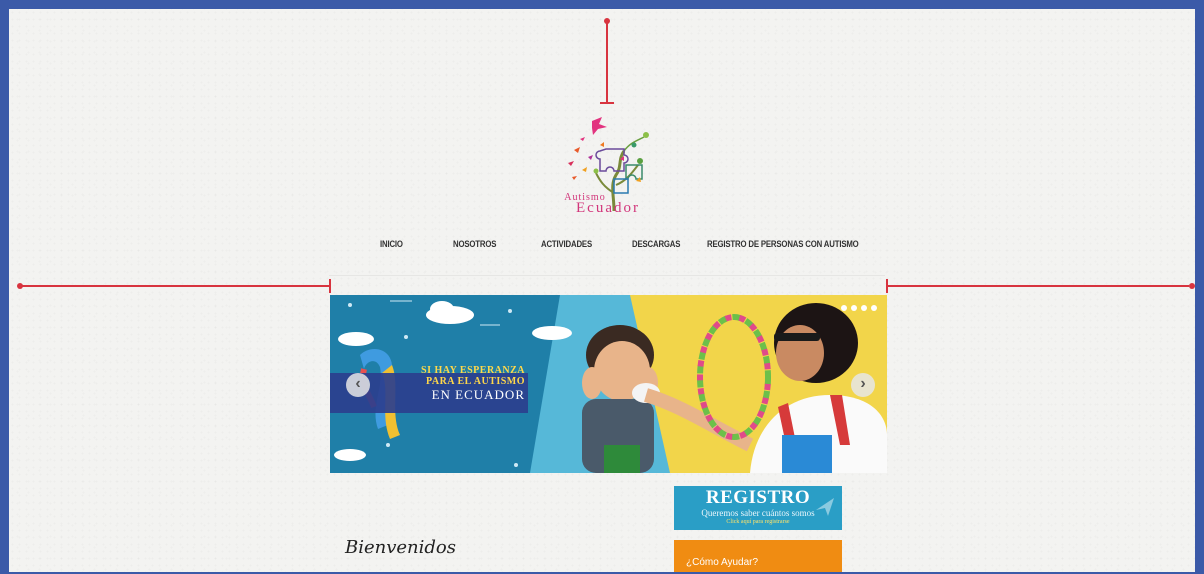  I want to click on slider-next-button: ›, so click(863, 385).